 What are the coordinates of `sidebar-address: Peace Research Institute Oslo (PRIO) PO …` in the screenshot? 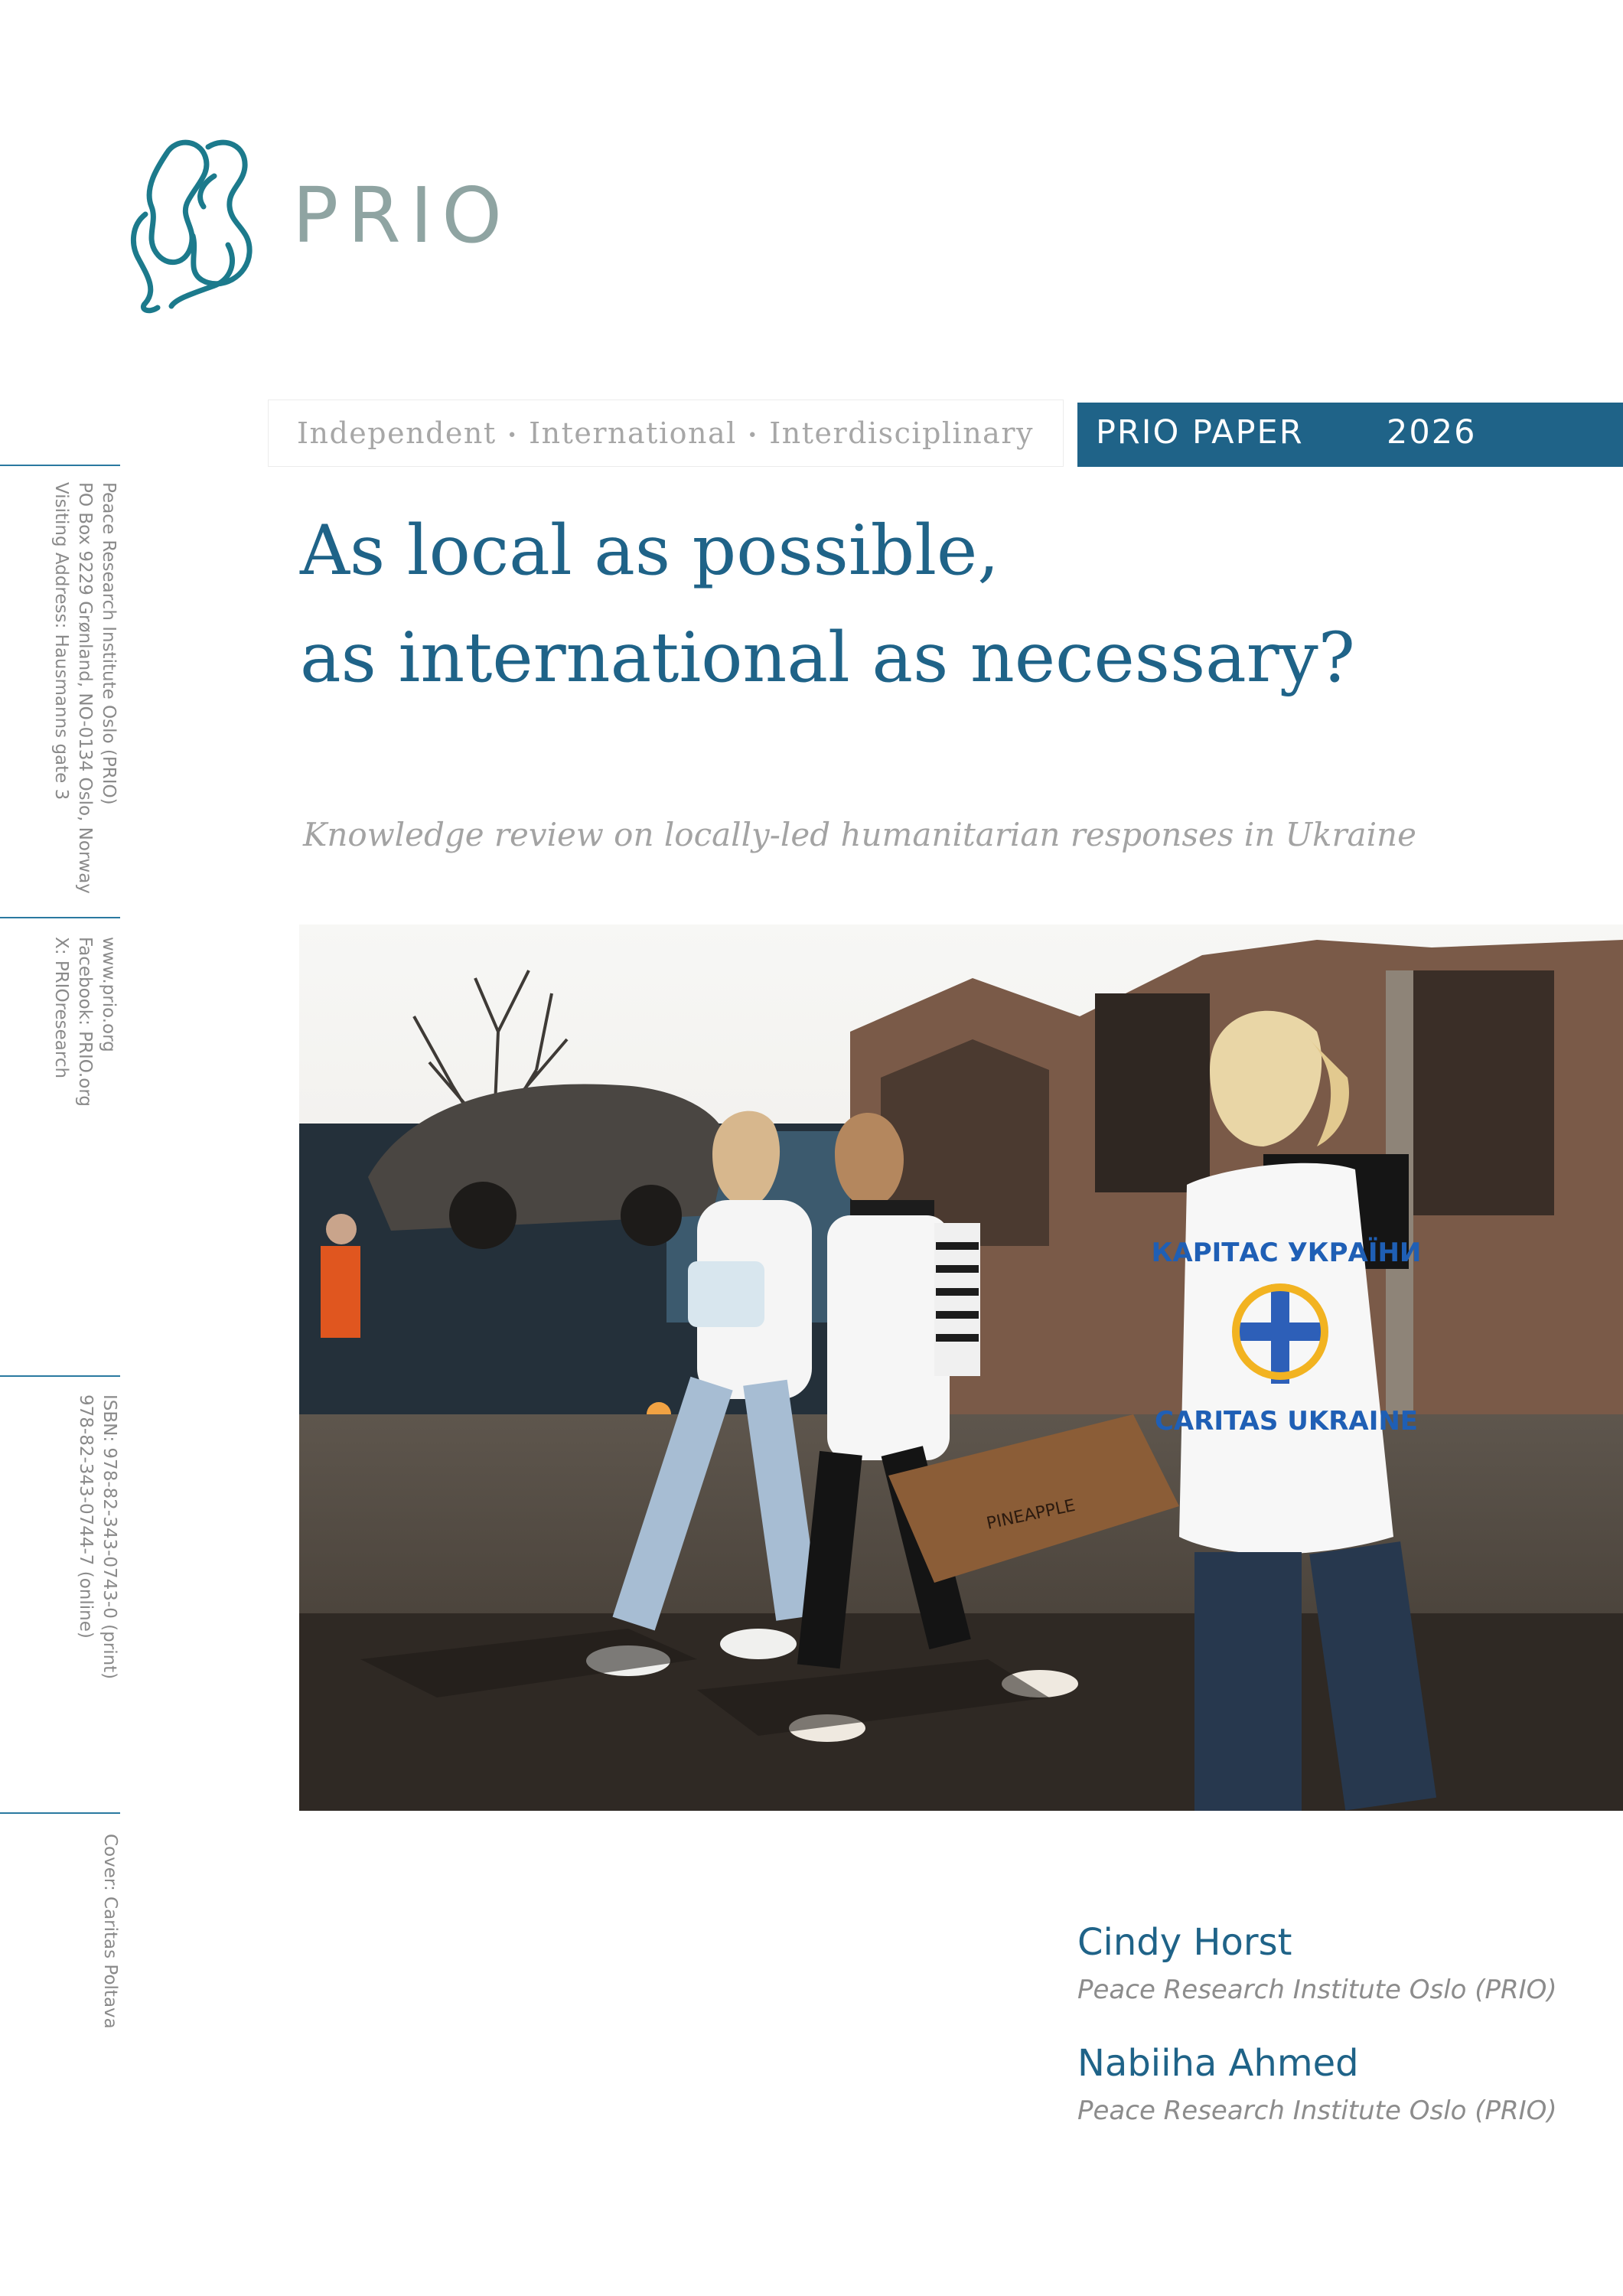 It's located at (85, 688).